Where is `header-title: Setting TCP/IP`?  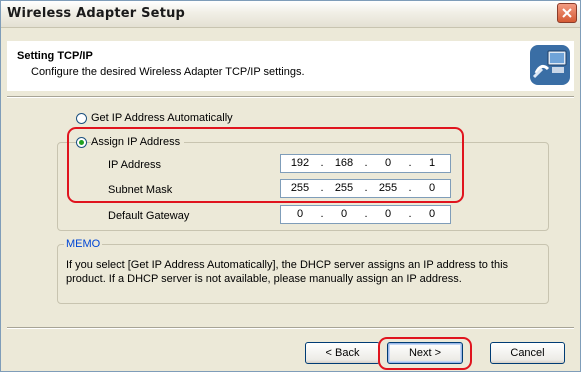
header-title: Setting TCP/IP is located at coordinates (55, 56).